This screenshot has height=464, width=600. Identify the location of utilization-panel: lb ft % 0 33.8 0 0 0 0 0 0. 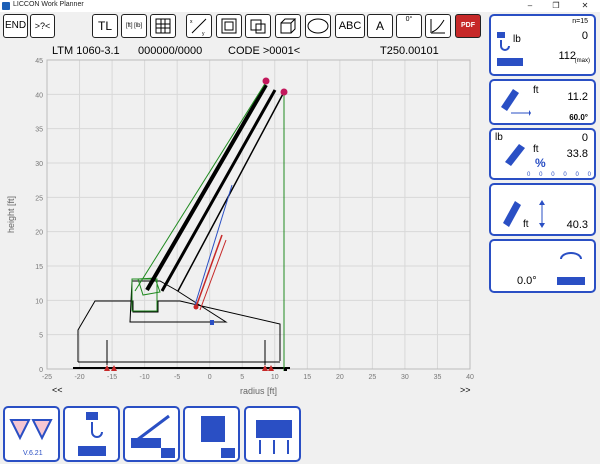
(542, 154).